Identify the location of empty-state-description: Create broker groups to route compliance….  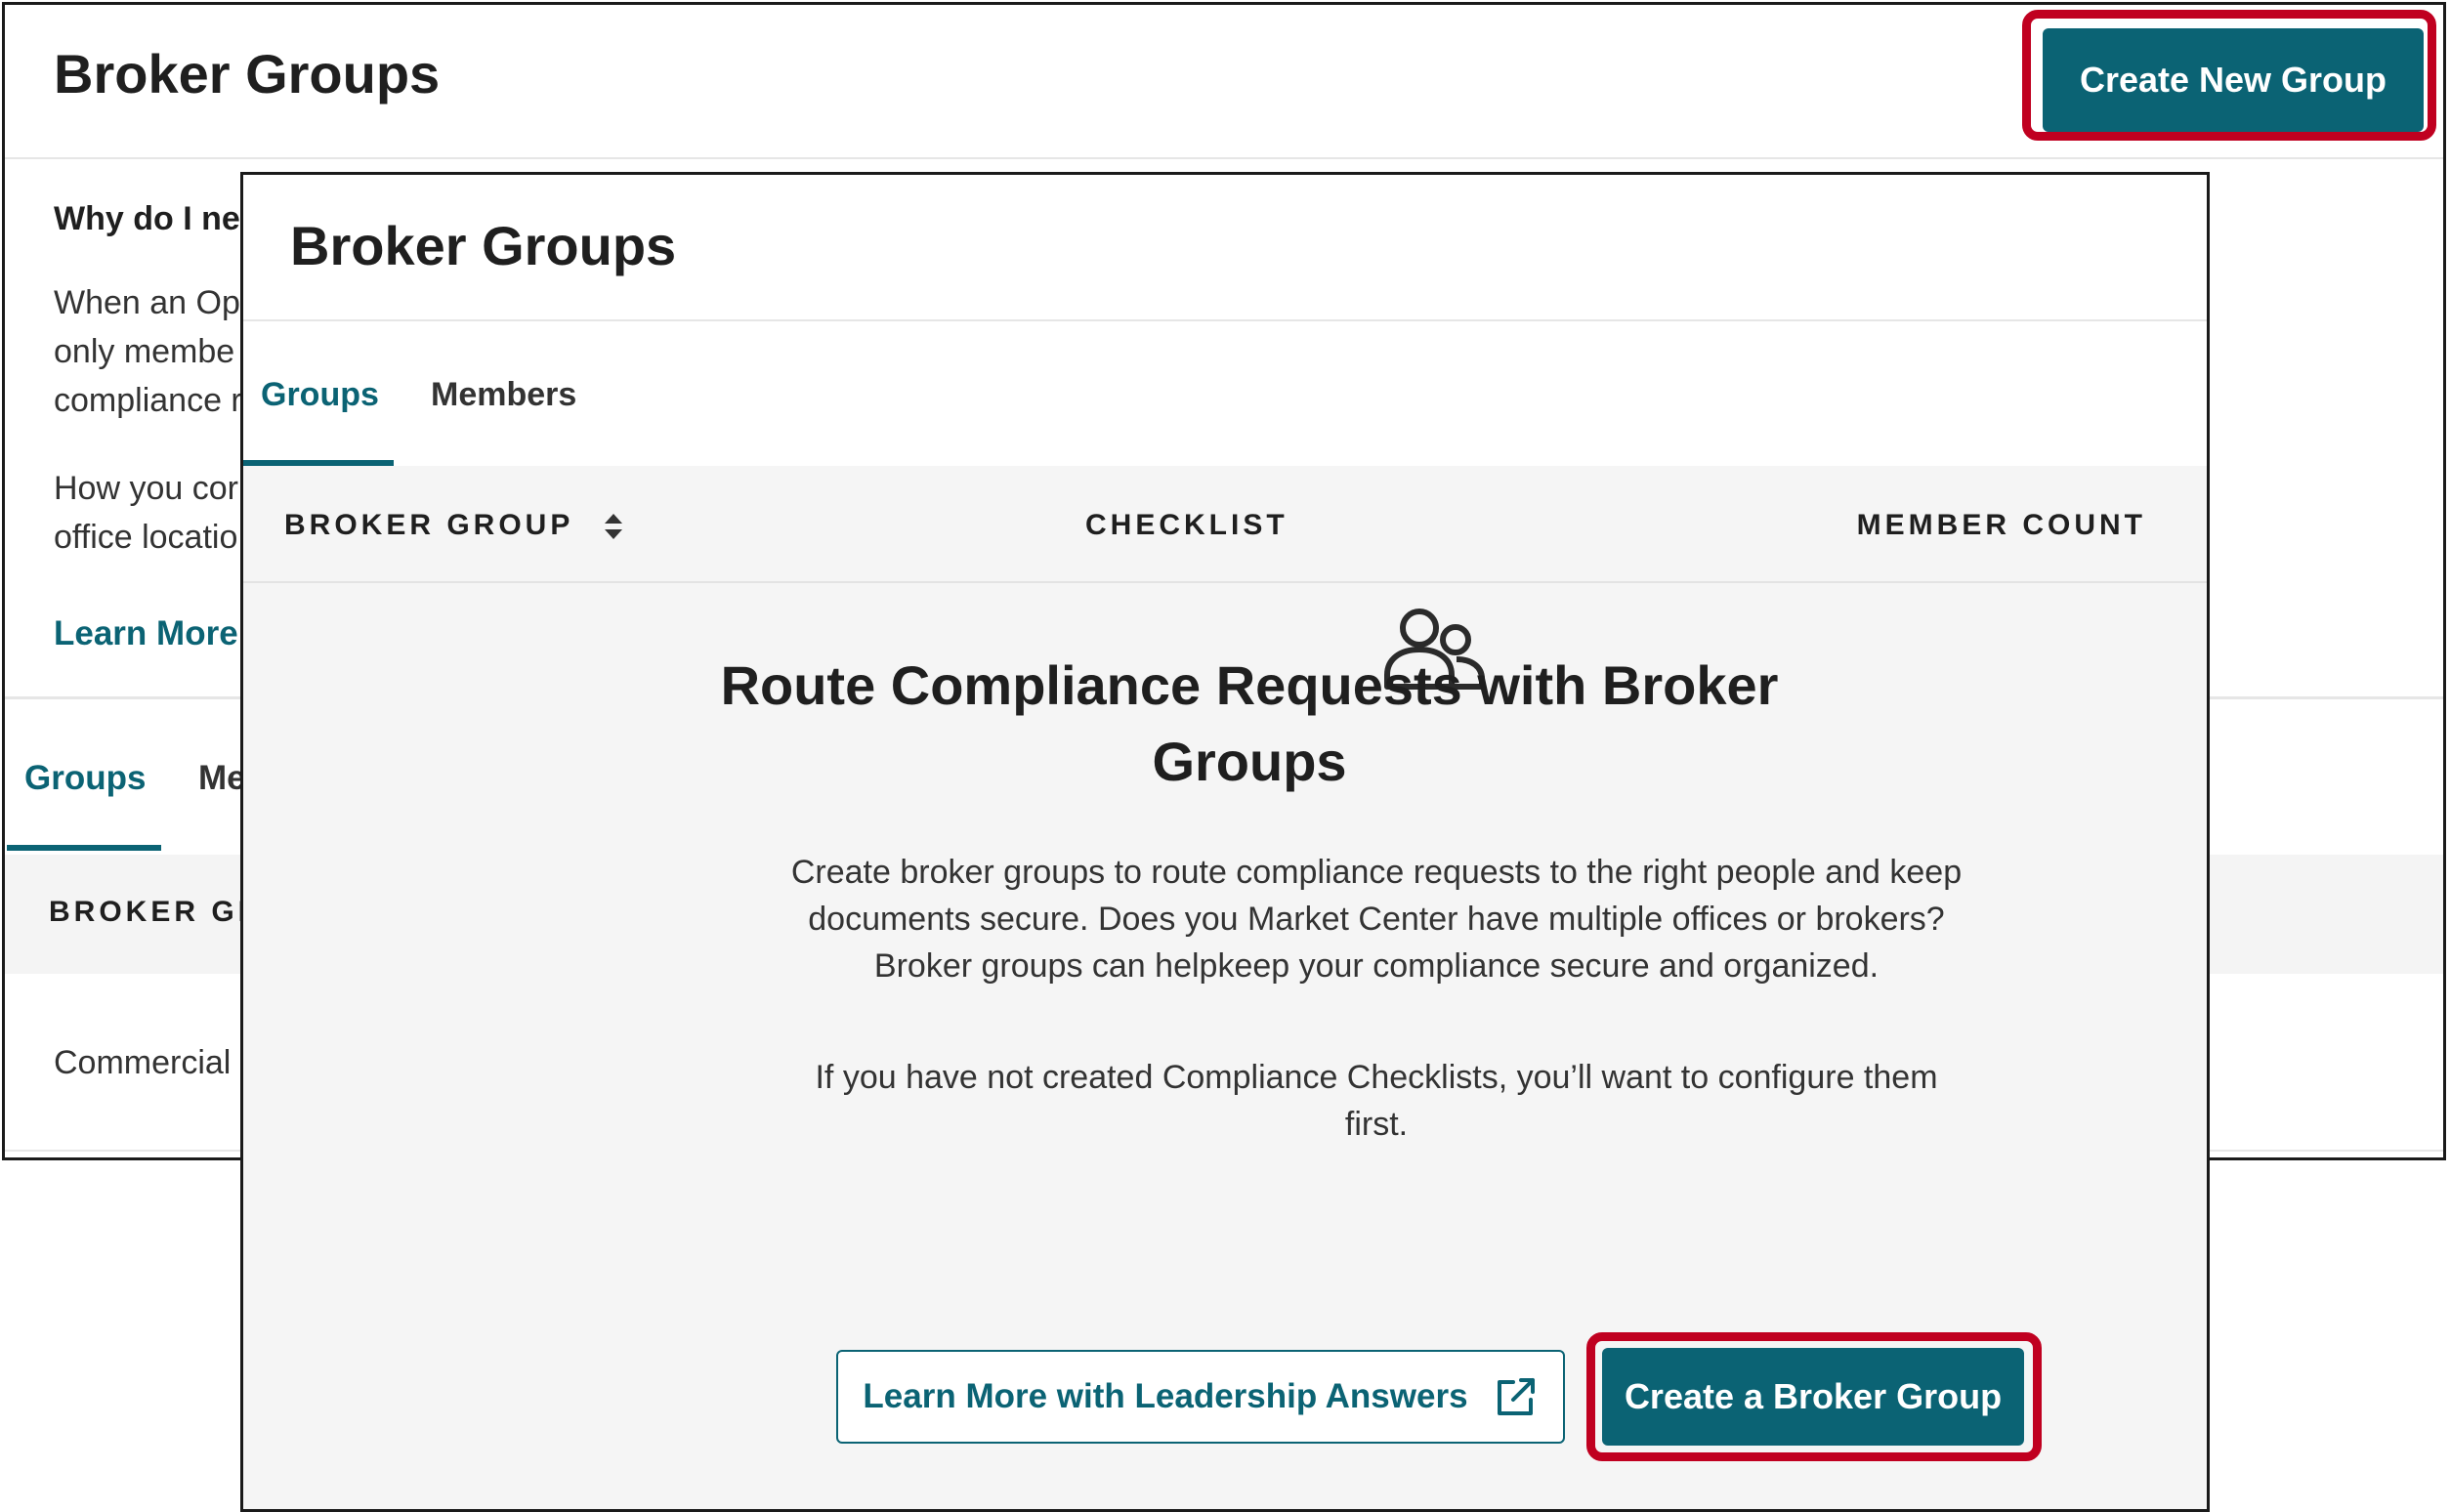
(1377, 919).